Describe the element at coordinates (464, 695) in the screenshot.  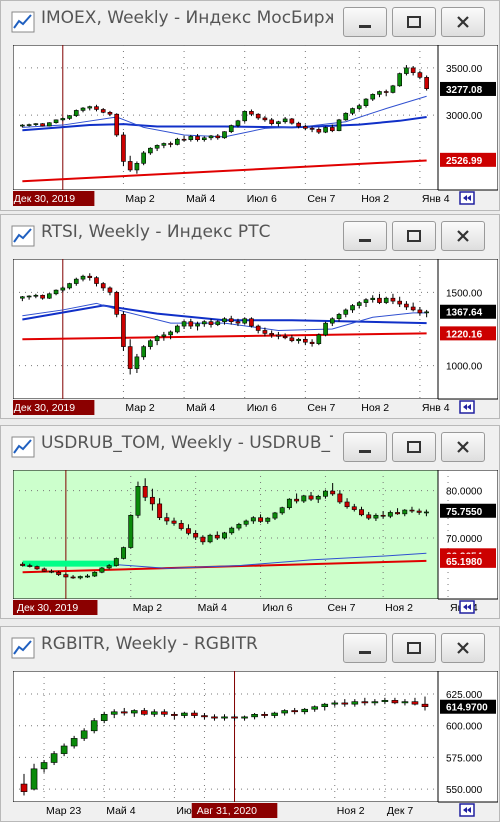
I see `y-tick-label: 625.000` at that location.